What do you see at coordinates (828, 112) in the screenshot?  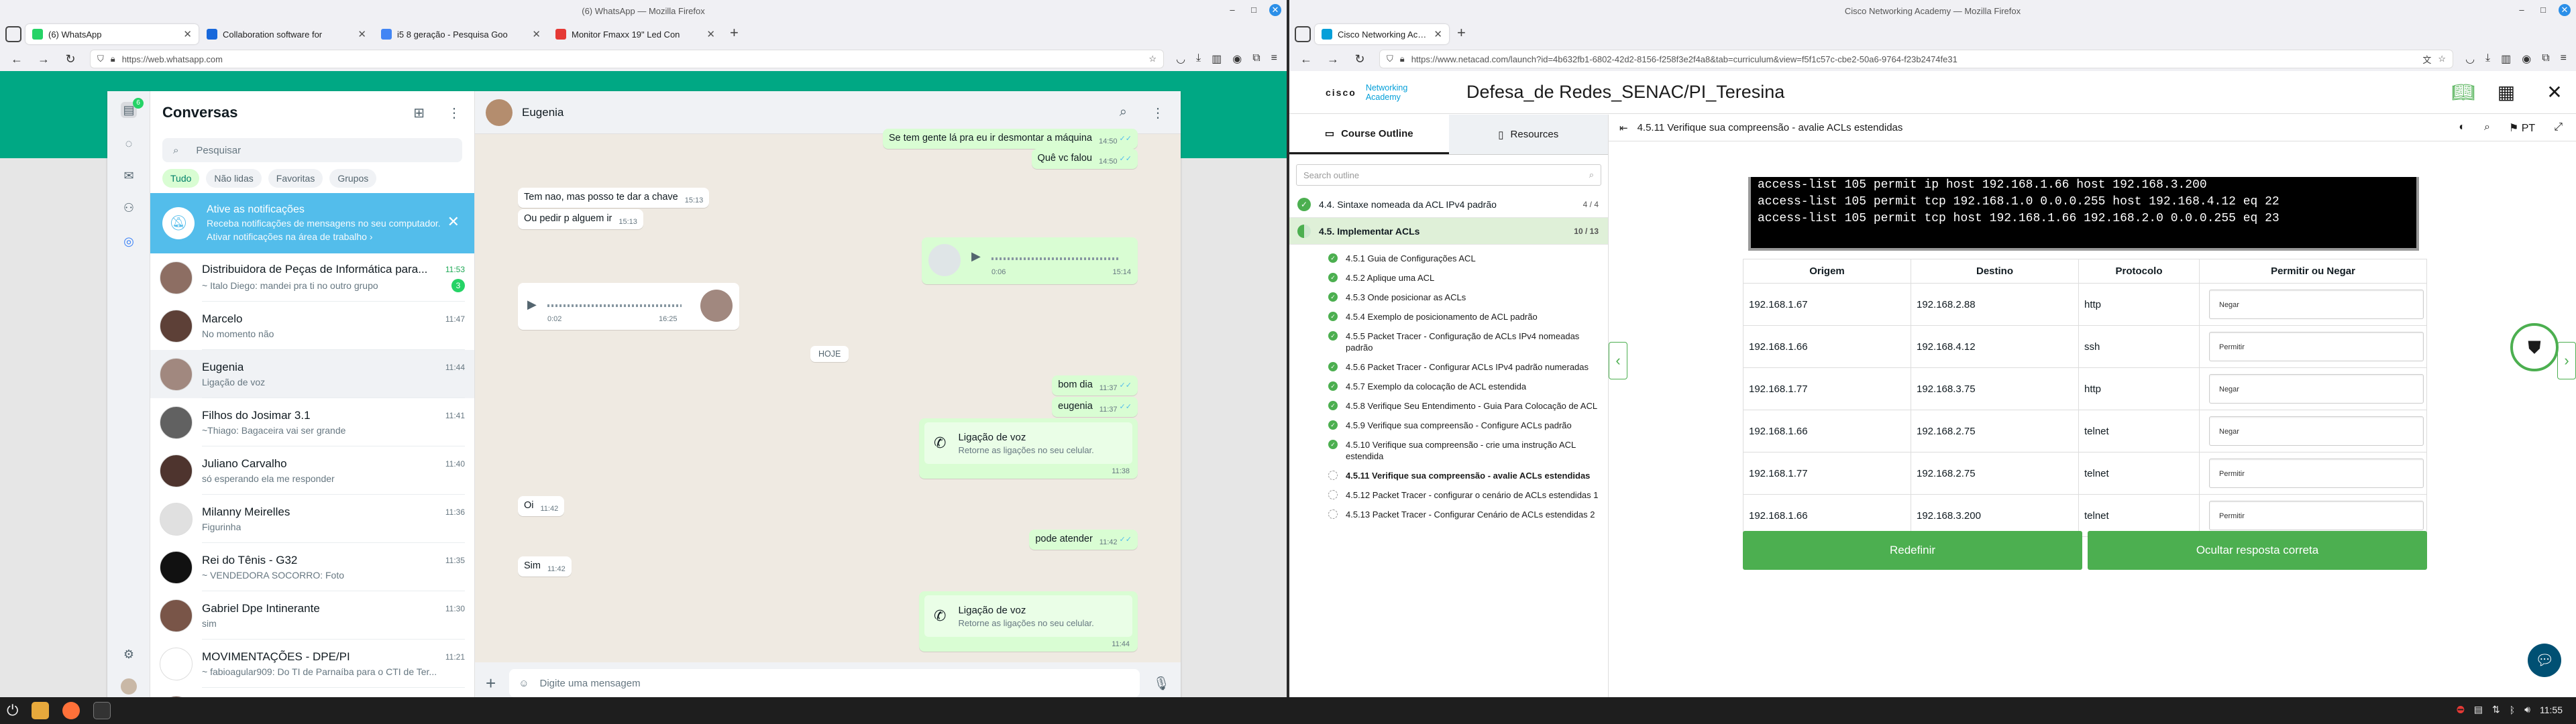 I see `conversation-header: Eugenia ⌕ ⋮` at bounding box center [828, 112].